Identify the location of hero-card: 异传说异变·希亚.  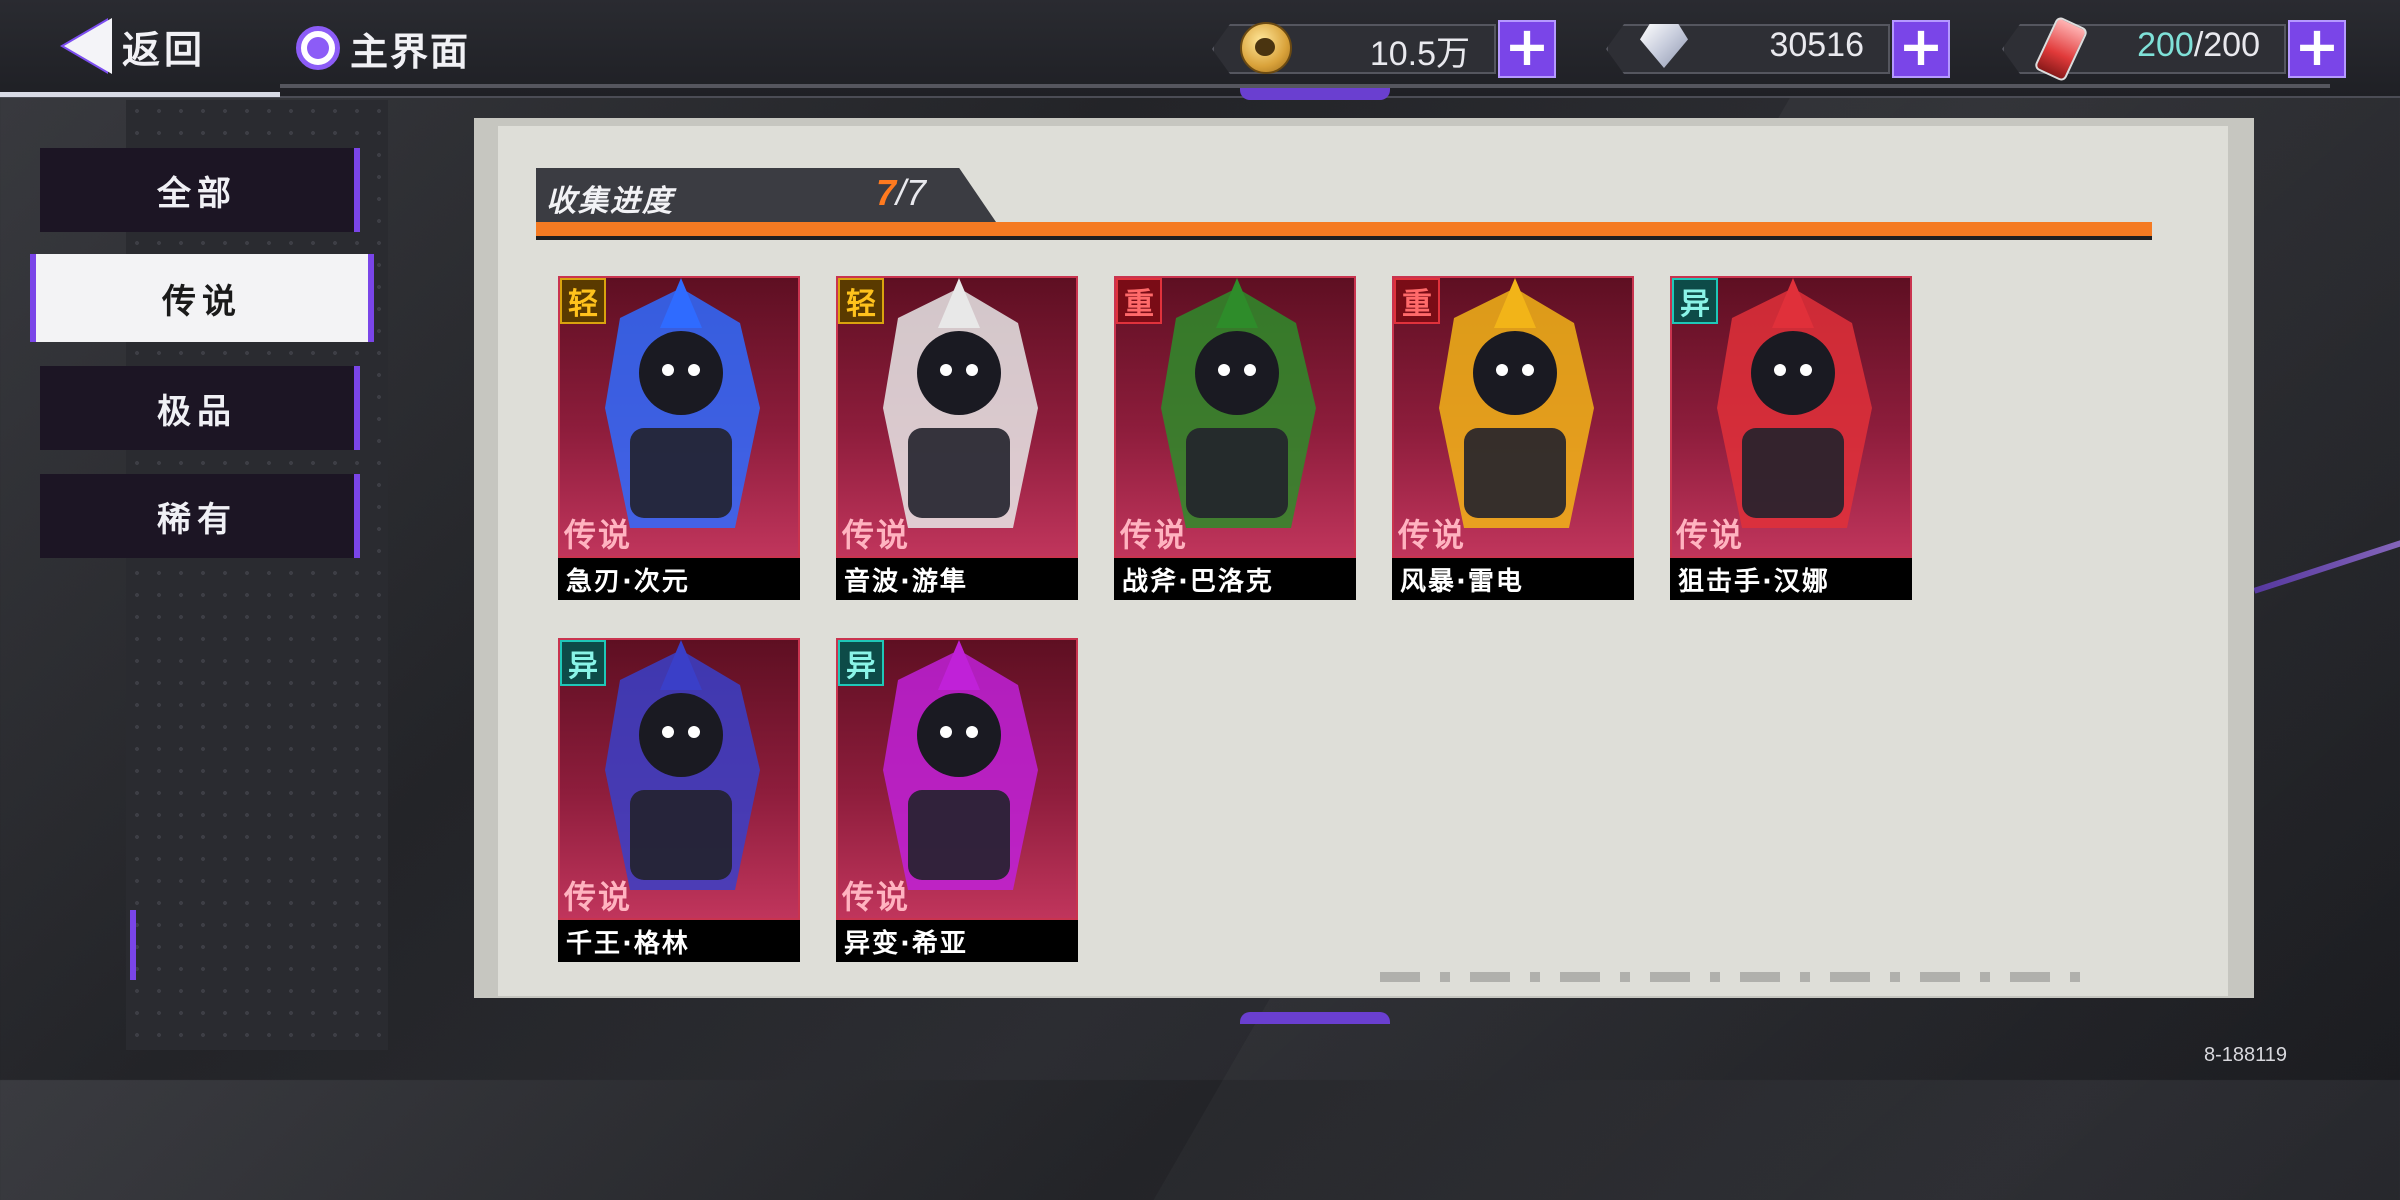
(957, 800).